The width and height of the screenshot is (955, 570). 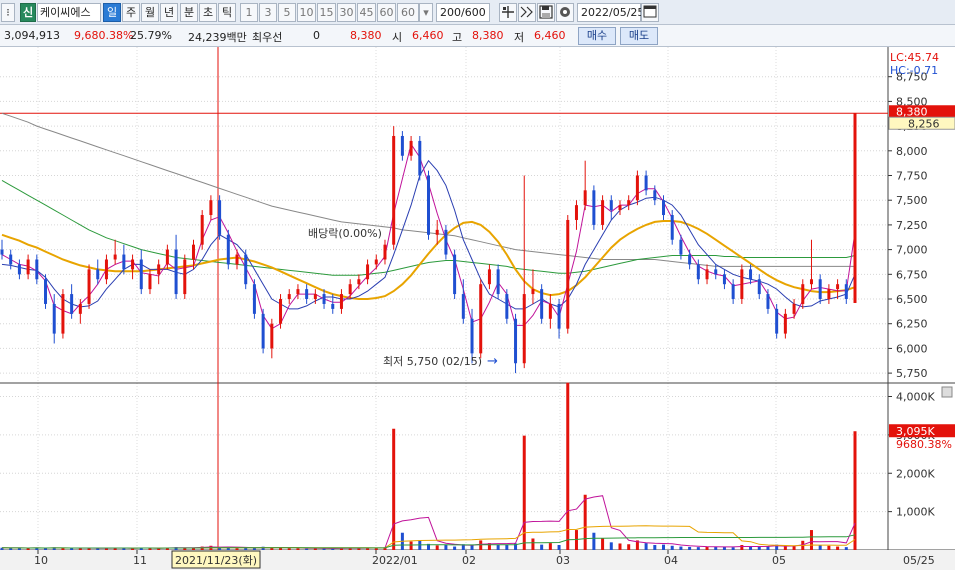 What do you see at coordinates (639, 36) in the screenshot?
I see `sell-button: 매도` at bounding box center [639, 36].